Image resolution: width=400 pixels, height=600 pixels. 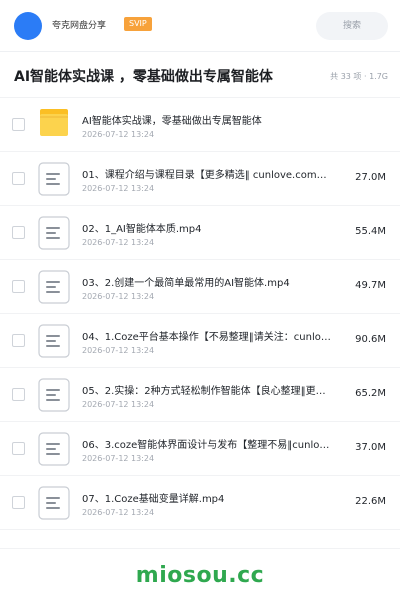 I want to click on svip-badge: SVIP, so click(x=138, y=24).